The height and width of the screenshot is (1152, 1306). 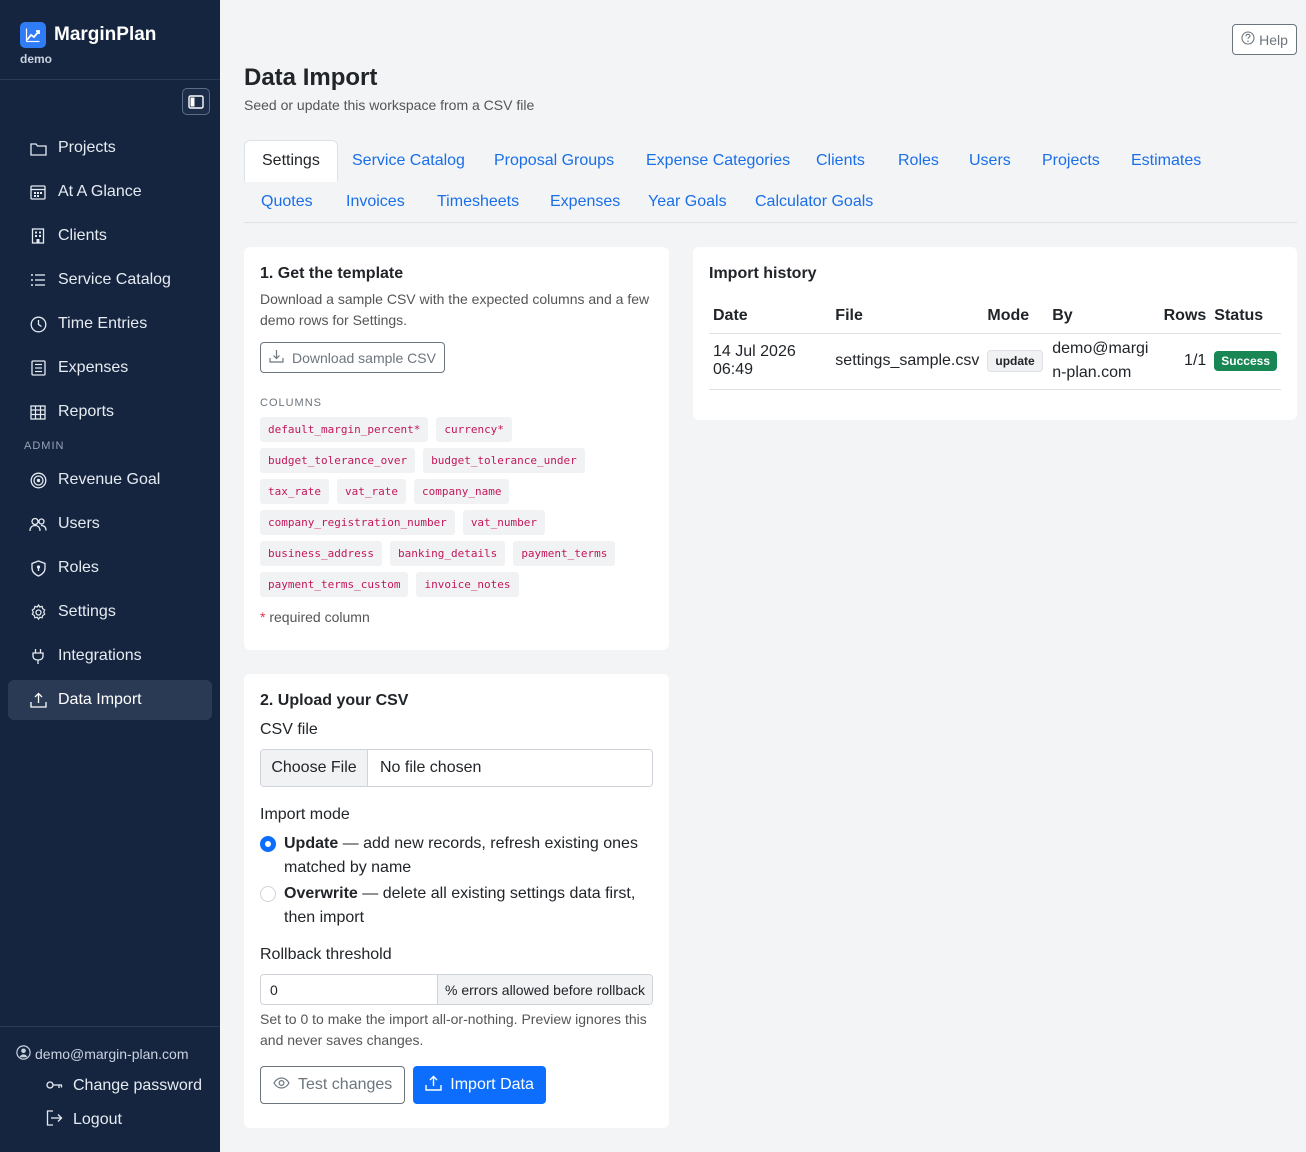 I want to click on tab-service-catalog: Service Catalog, so click(x=408, y=161).